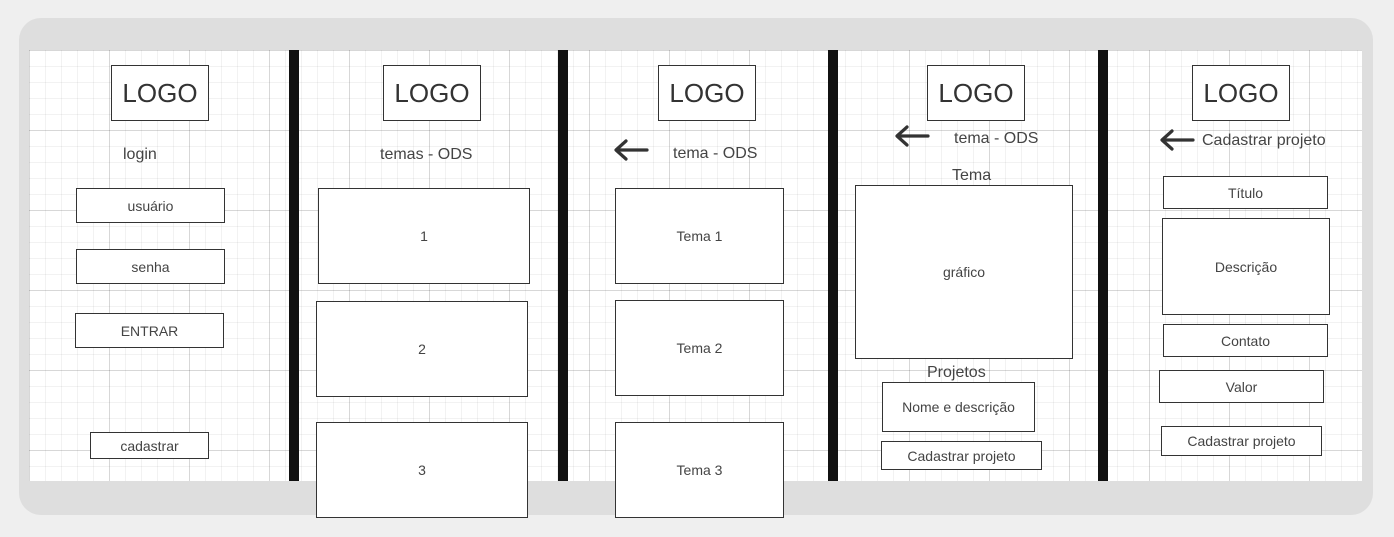 The image size is (1394, 537). I want to click on submit-project-button: Cadastrar projeto, so click(1241, 441).